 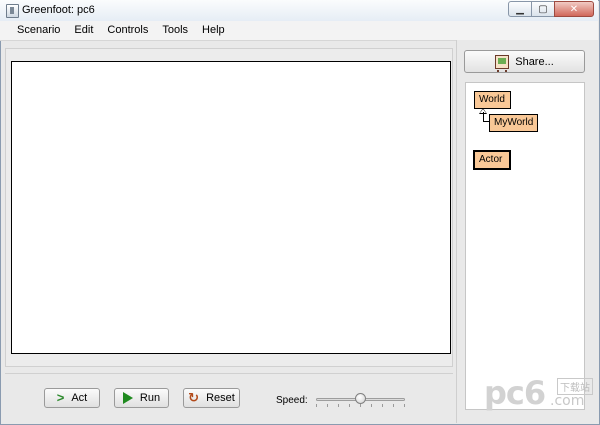 What do you see at coordinates (194, 397) in the screenshot?
I see `reset-icon: ↻` at bounding box center [194, 397].